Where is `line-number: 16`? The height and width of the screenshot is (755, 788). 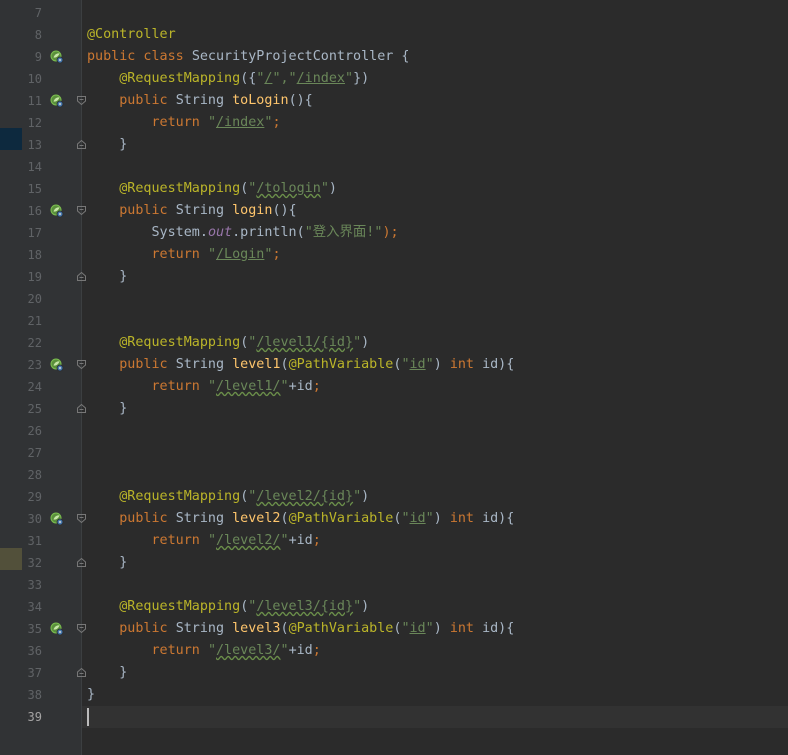
line-number: 16 is located at coordinates (32, 211).